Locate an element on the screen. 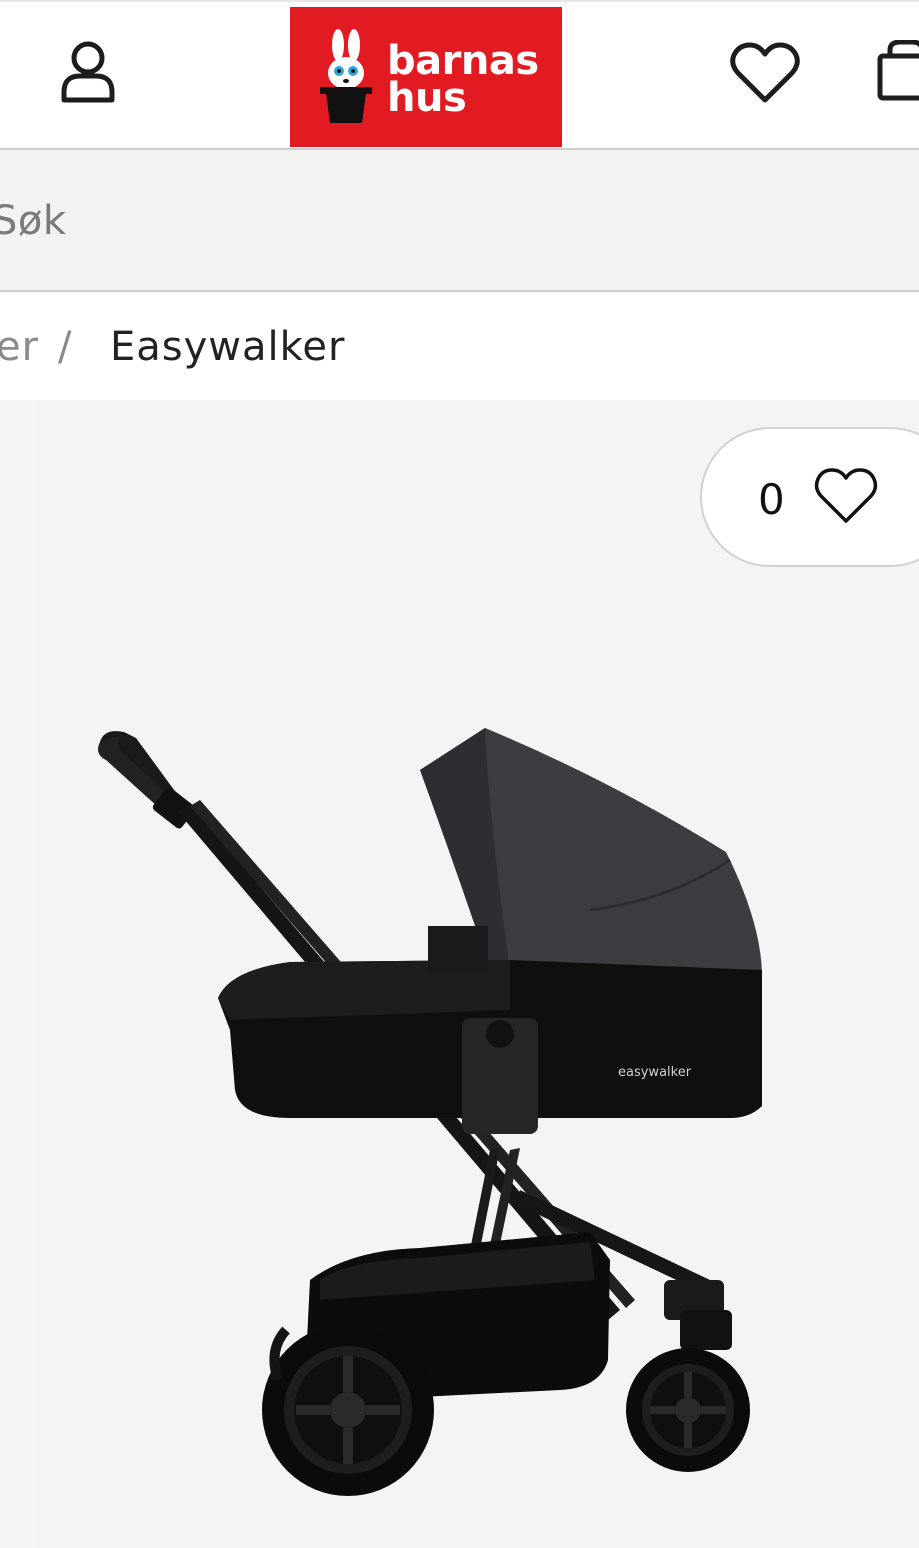  search-bar: Søk is located at coordinates (459, 221).